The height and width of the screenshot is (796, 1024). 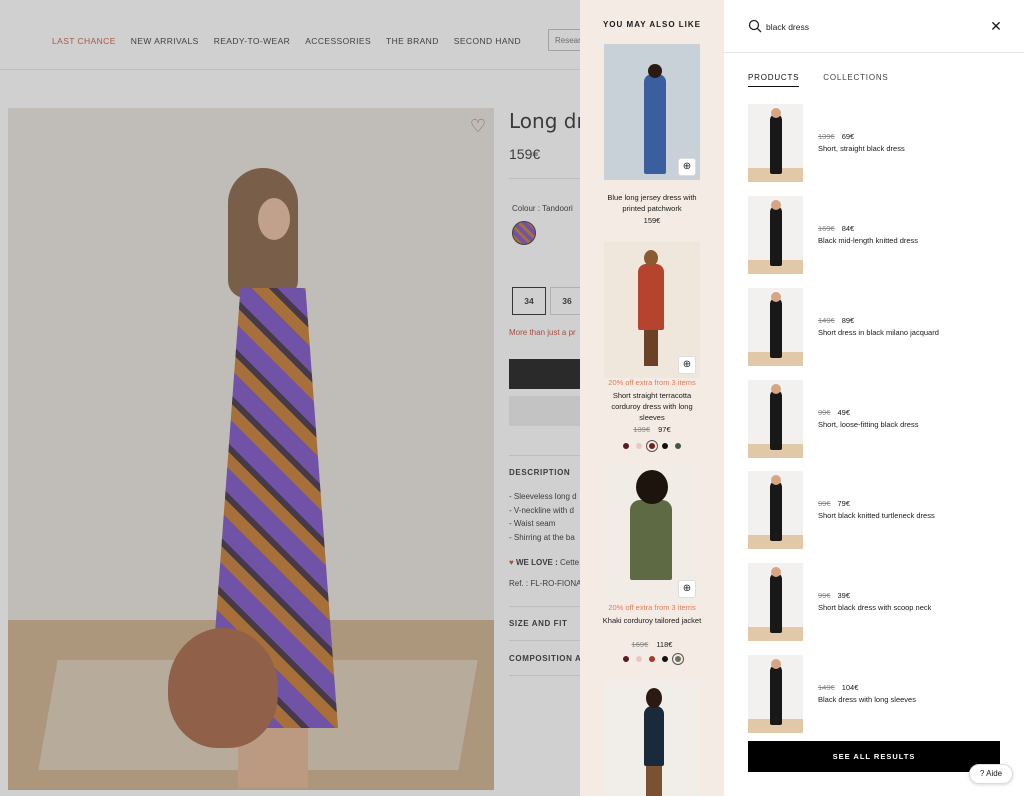 I want to click on result-name: Short dress in black milano jacquard, so click(x=878, y=332).